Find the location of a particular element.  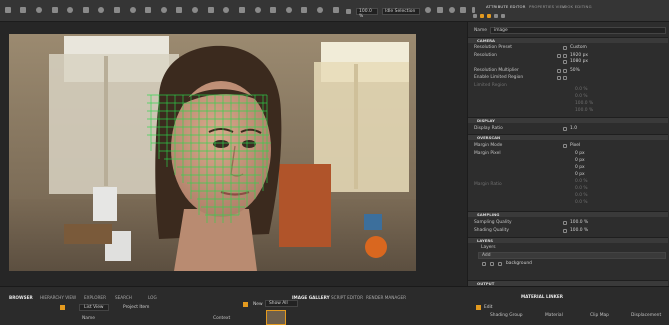

new-button: New is located at coordinates (258, 304).